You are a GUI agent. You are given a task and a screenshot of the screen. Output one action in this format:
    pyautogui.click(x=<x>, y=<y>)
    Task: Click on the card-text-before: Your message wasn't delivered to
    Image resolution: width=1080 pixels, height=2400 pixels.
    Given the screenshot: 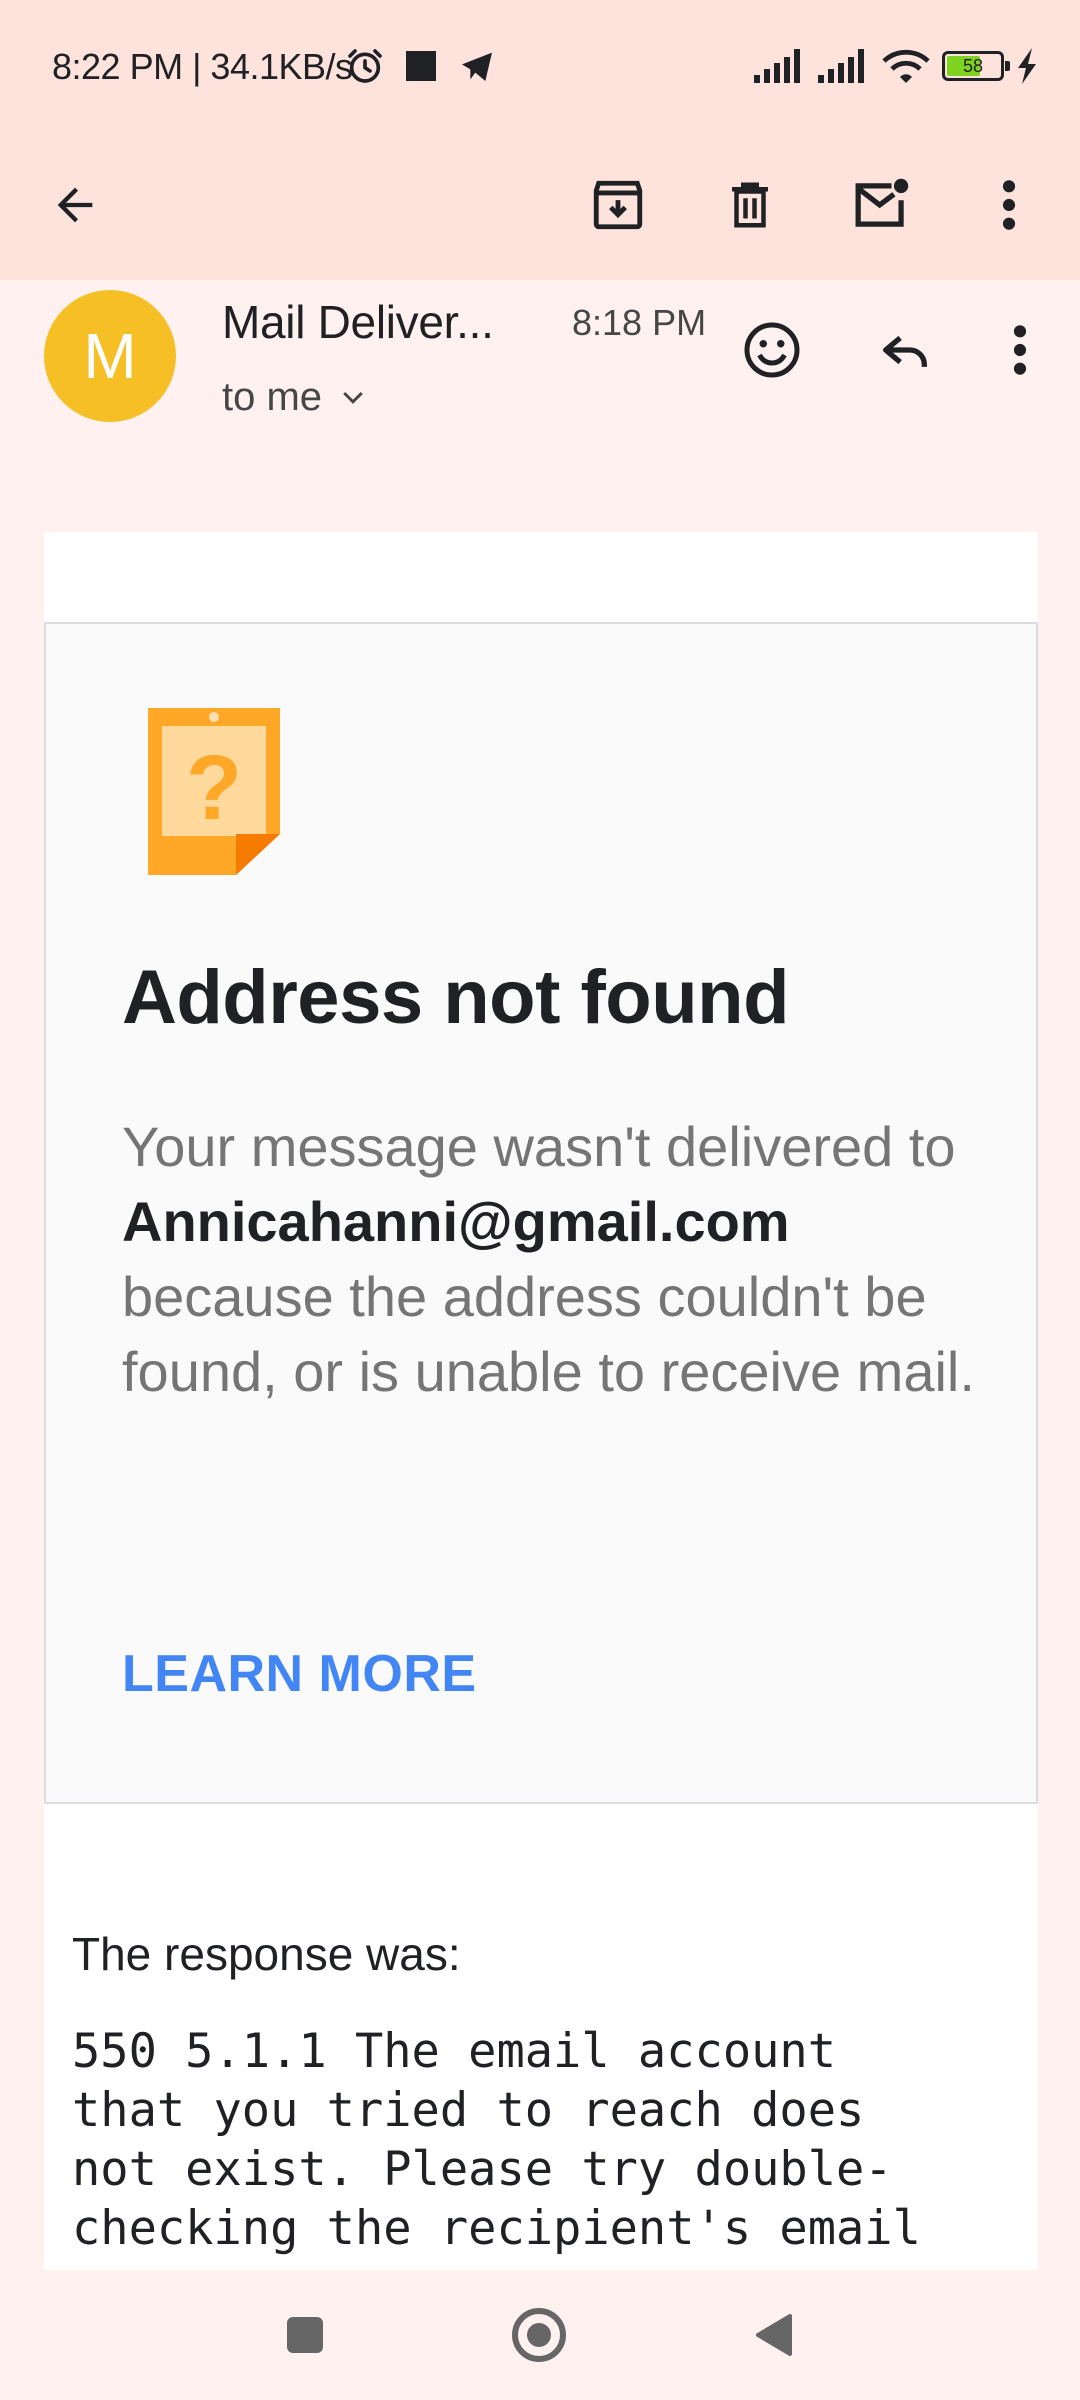 What is the action you would take?
    pyautogui.click(x=539, y=1146)
    